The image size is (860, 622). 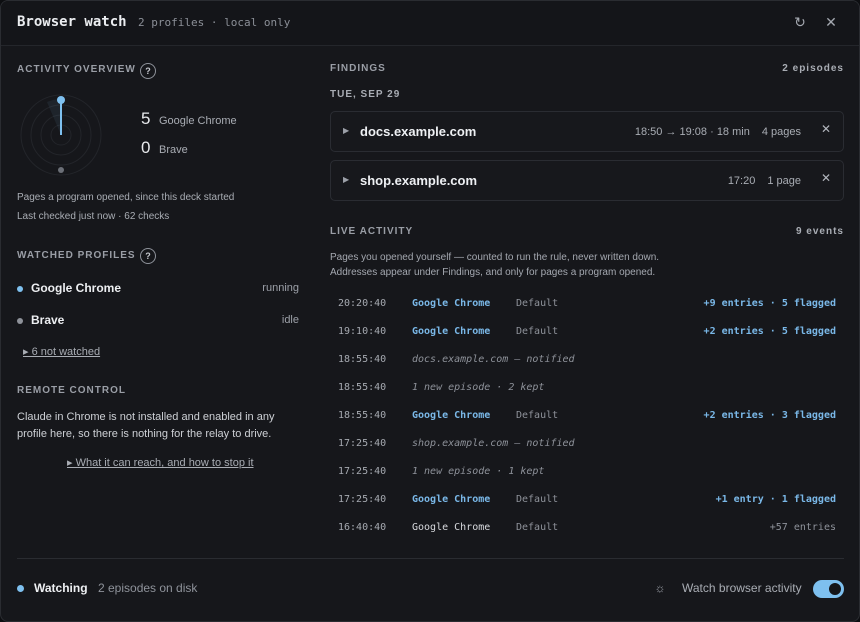 I want to click on finding-time: 17:20, so click(x=741, y=181).